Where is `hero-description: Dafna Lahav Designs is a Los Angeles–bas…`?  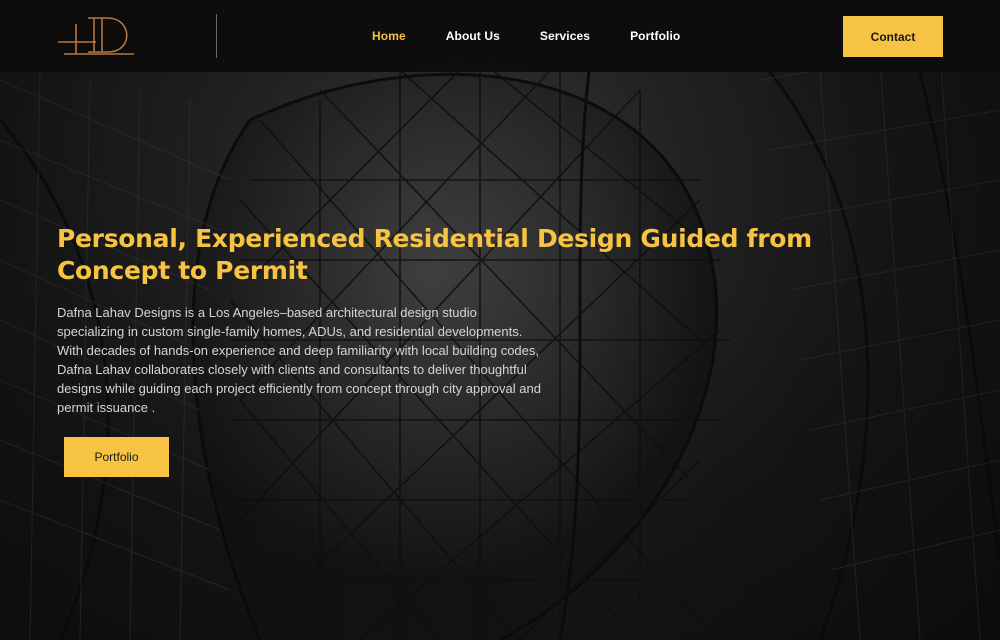 hero-description: Dafna Lahav Designs is a Los Angeles–bas… is located at coordinates (299, 360).